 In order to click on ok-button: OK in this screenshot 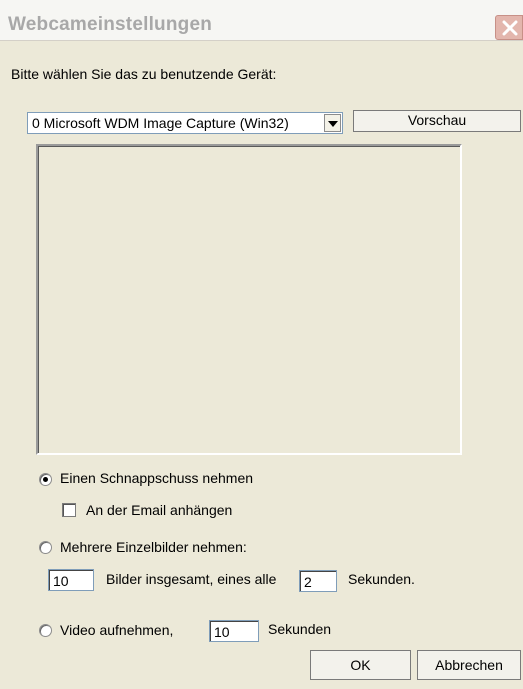, I will do `click(360, 665)`.